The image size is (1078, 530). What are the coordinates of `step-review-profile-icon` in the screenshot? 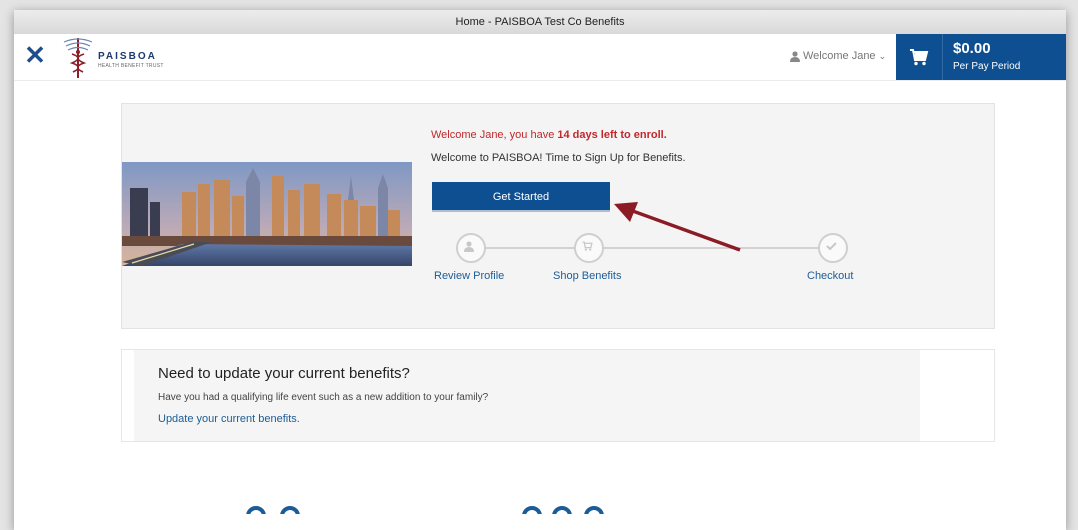 It's located at (471, 248).